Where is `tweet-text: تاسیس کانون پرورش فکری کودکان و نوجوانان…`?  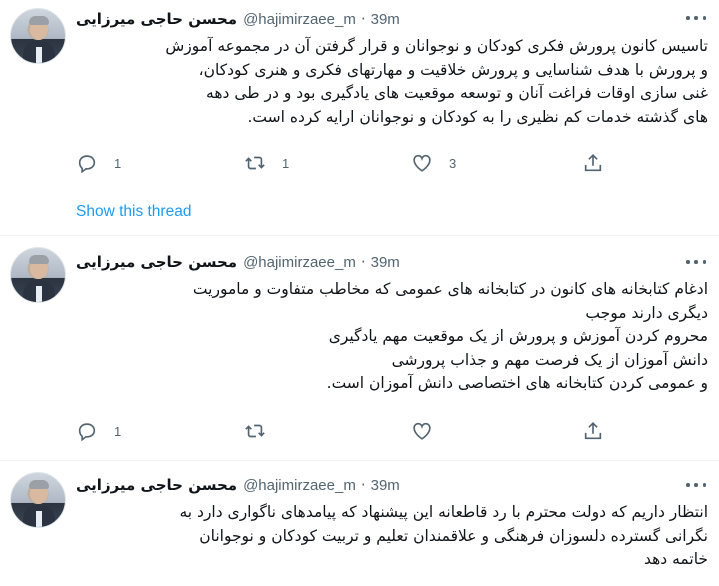 tweet-text: تاسیس کانون پرورش فکری کودکان و نوجوانان… is located at coordinates (436, 81).